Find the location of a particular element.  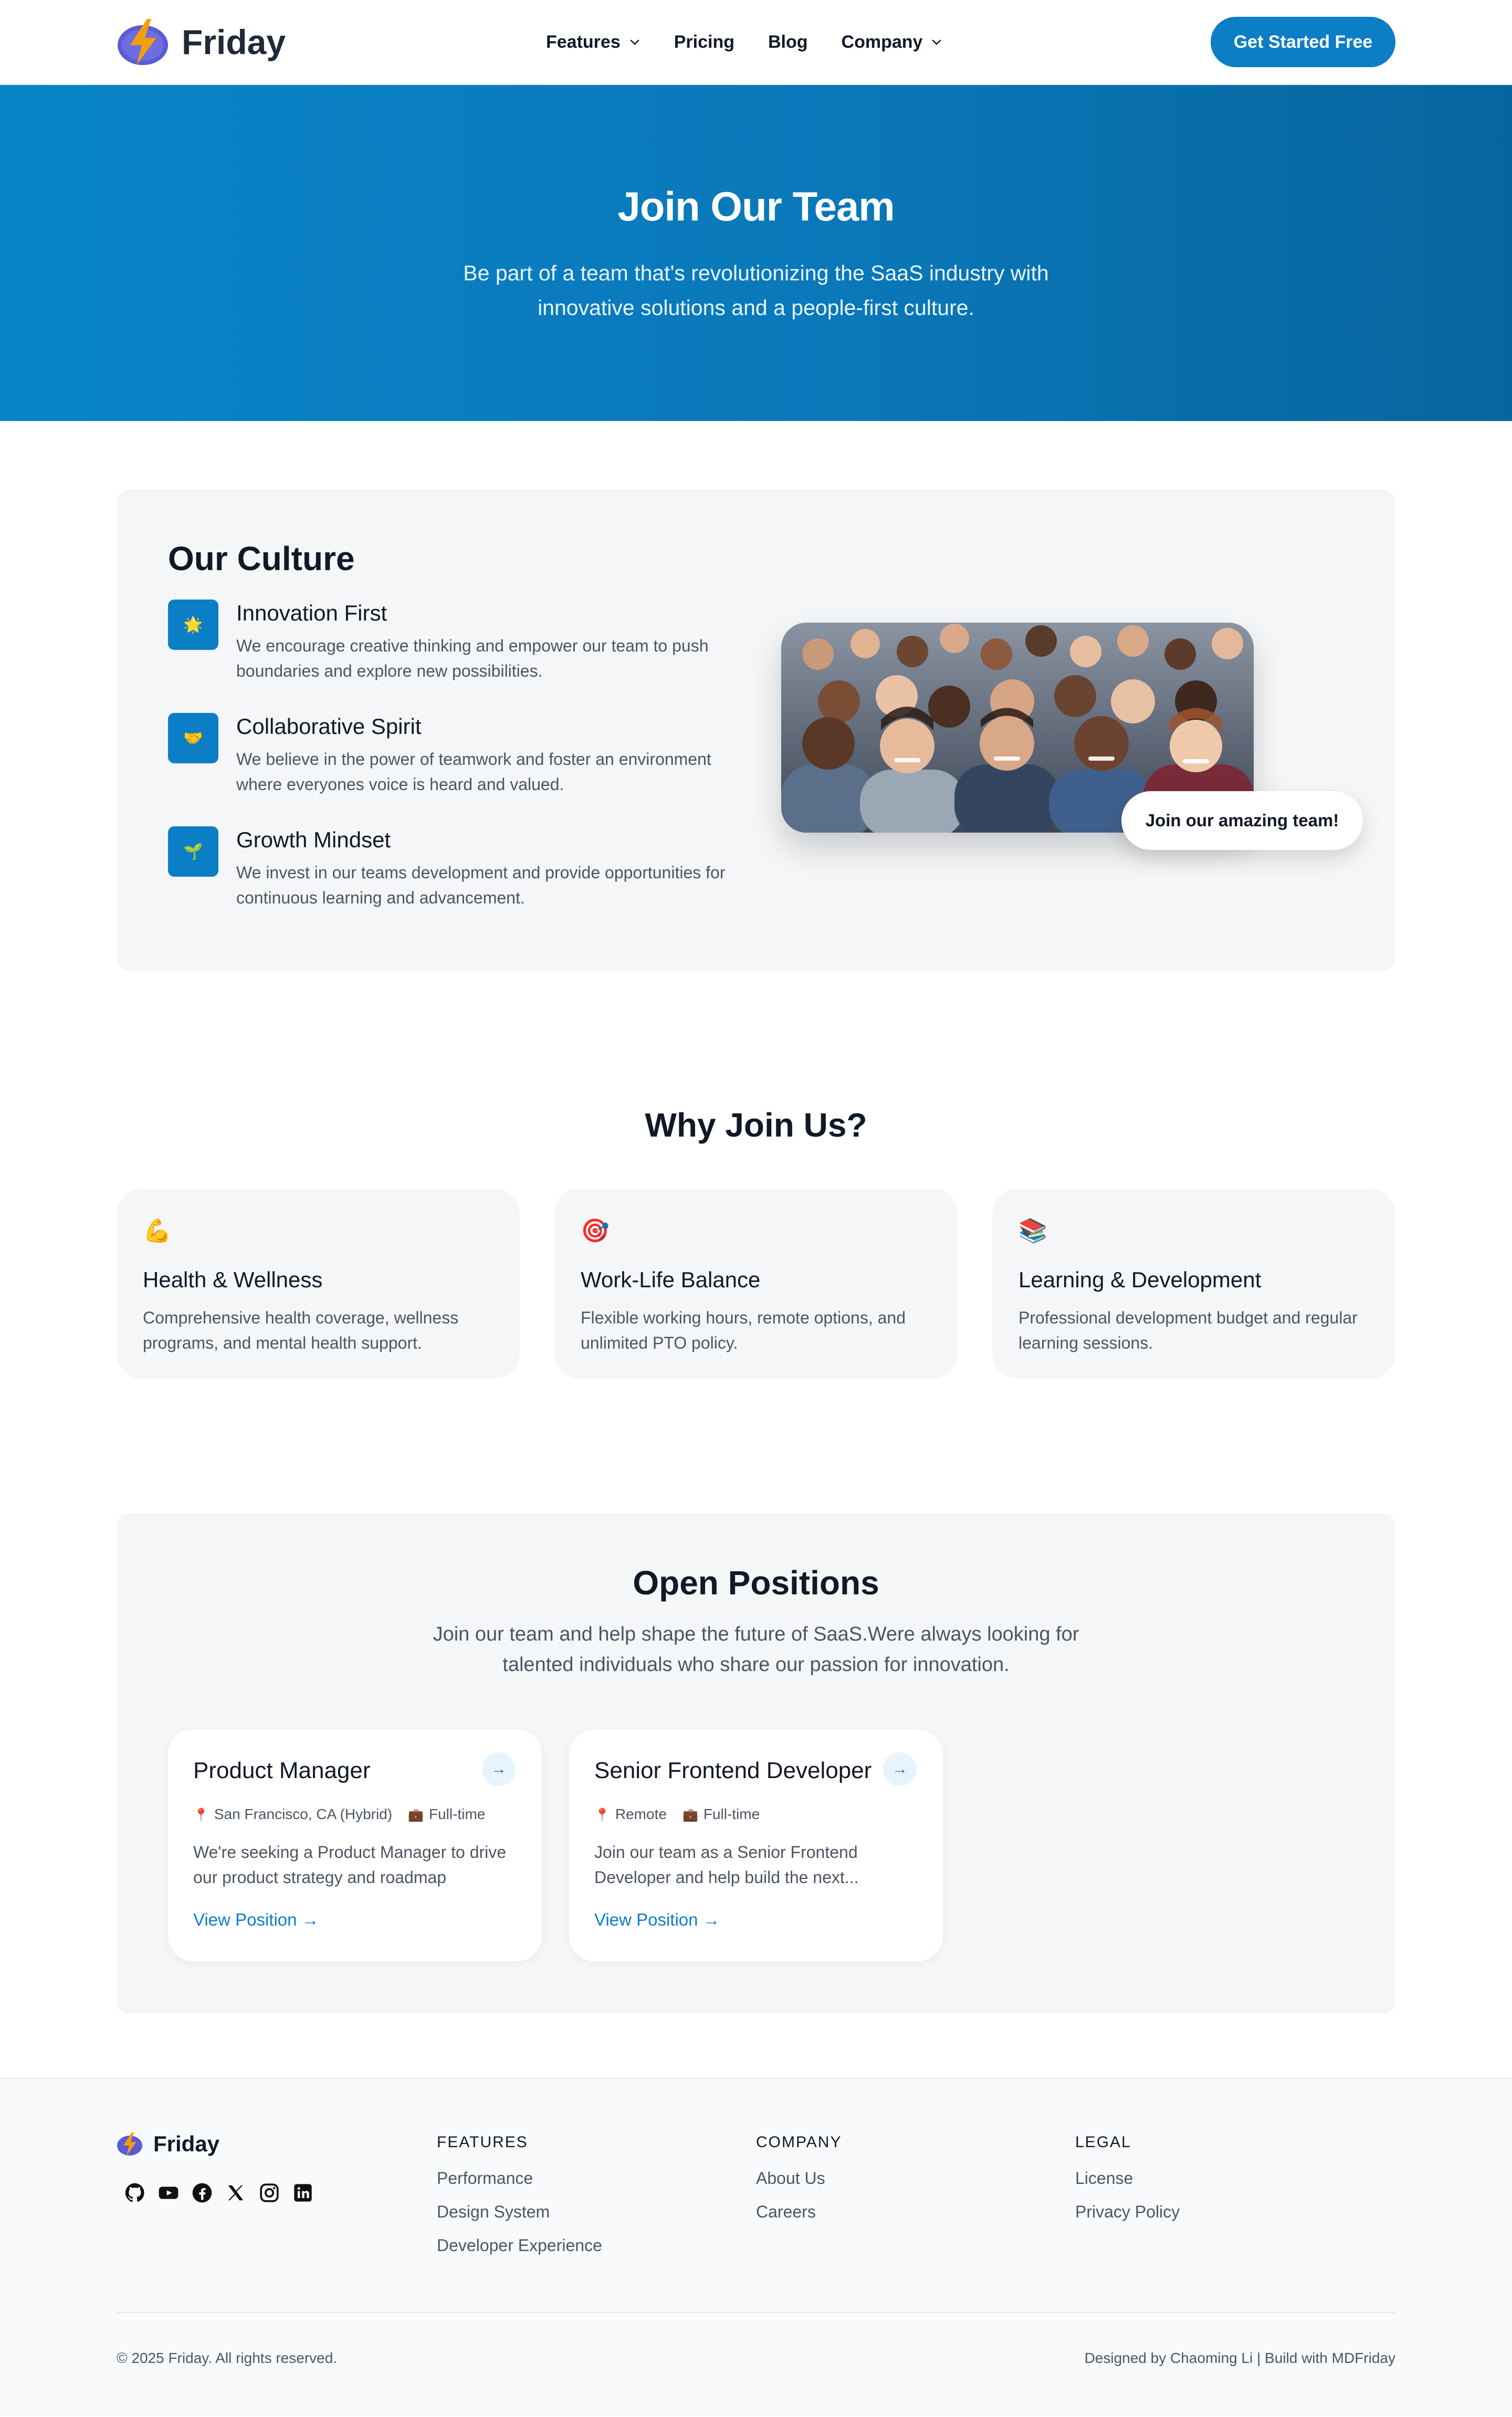

footer-company-column: COMPANY About Us Careers is located at coordinates (799, 2184).